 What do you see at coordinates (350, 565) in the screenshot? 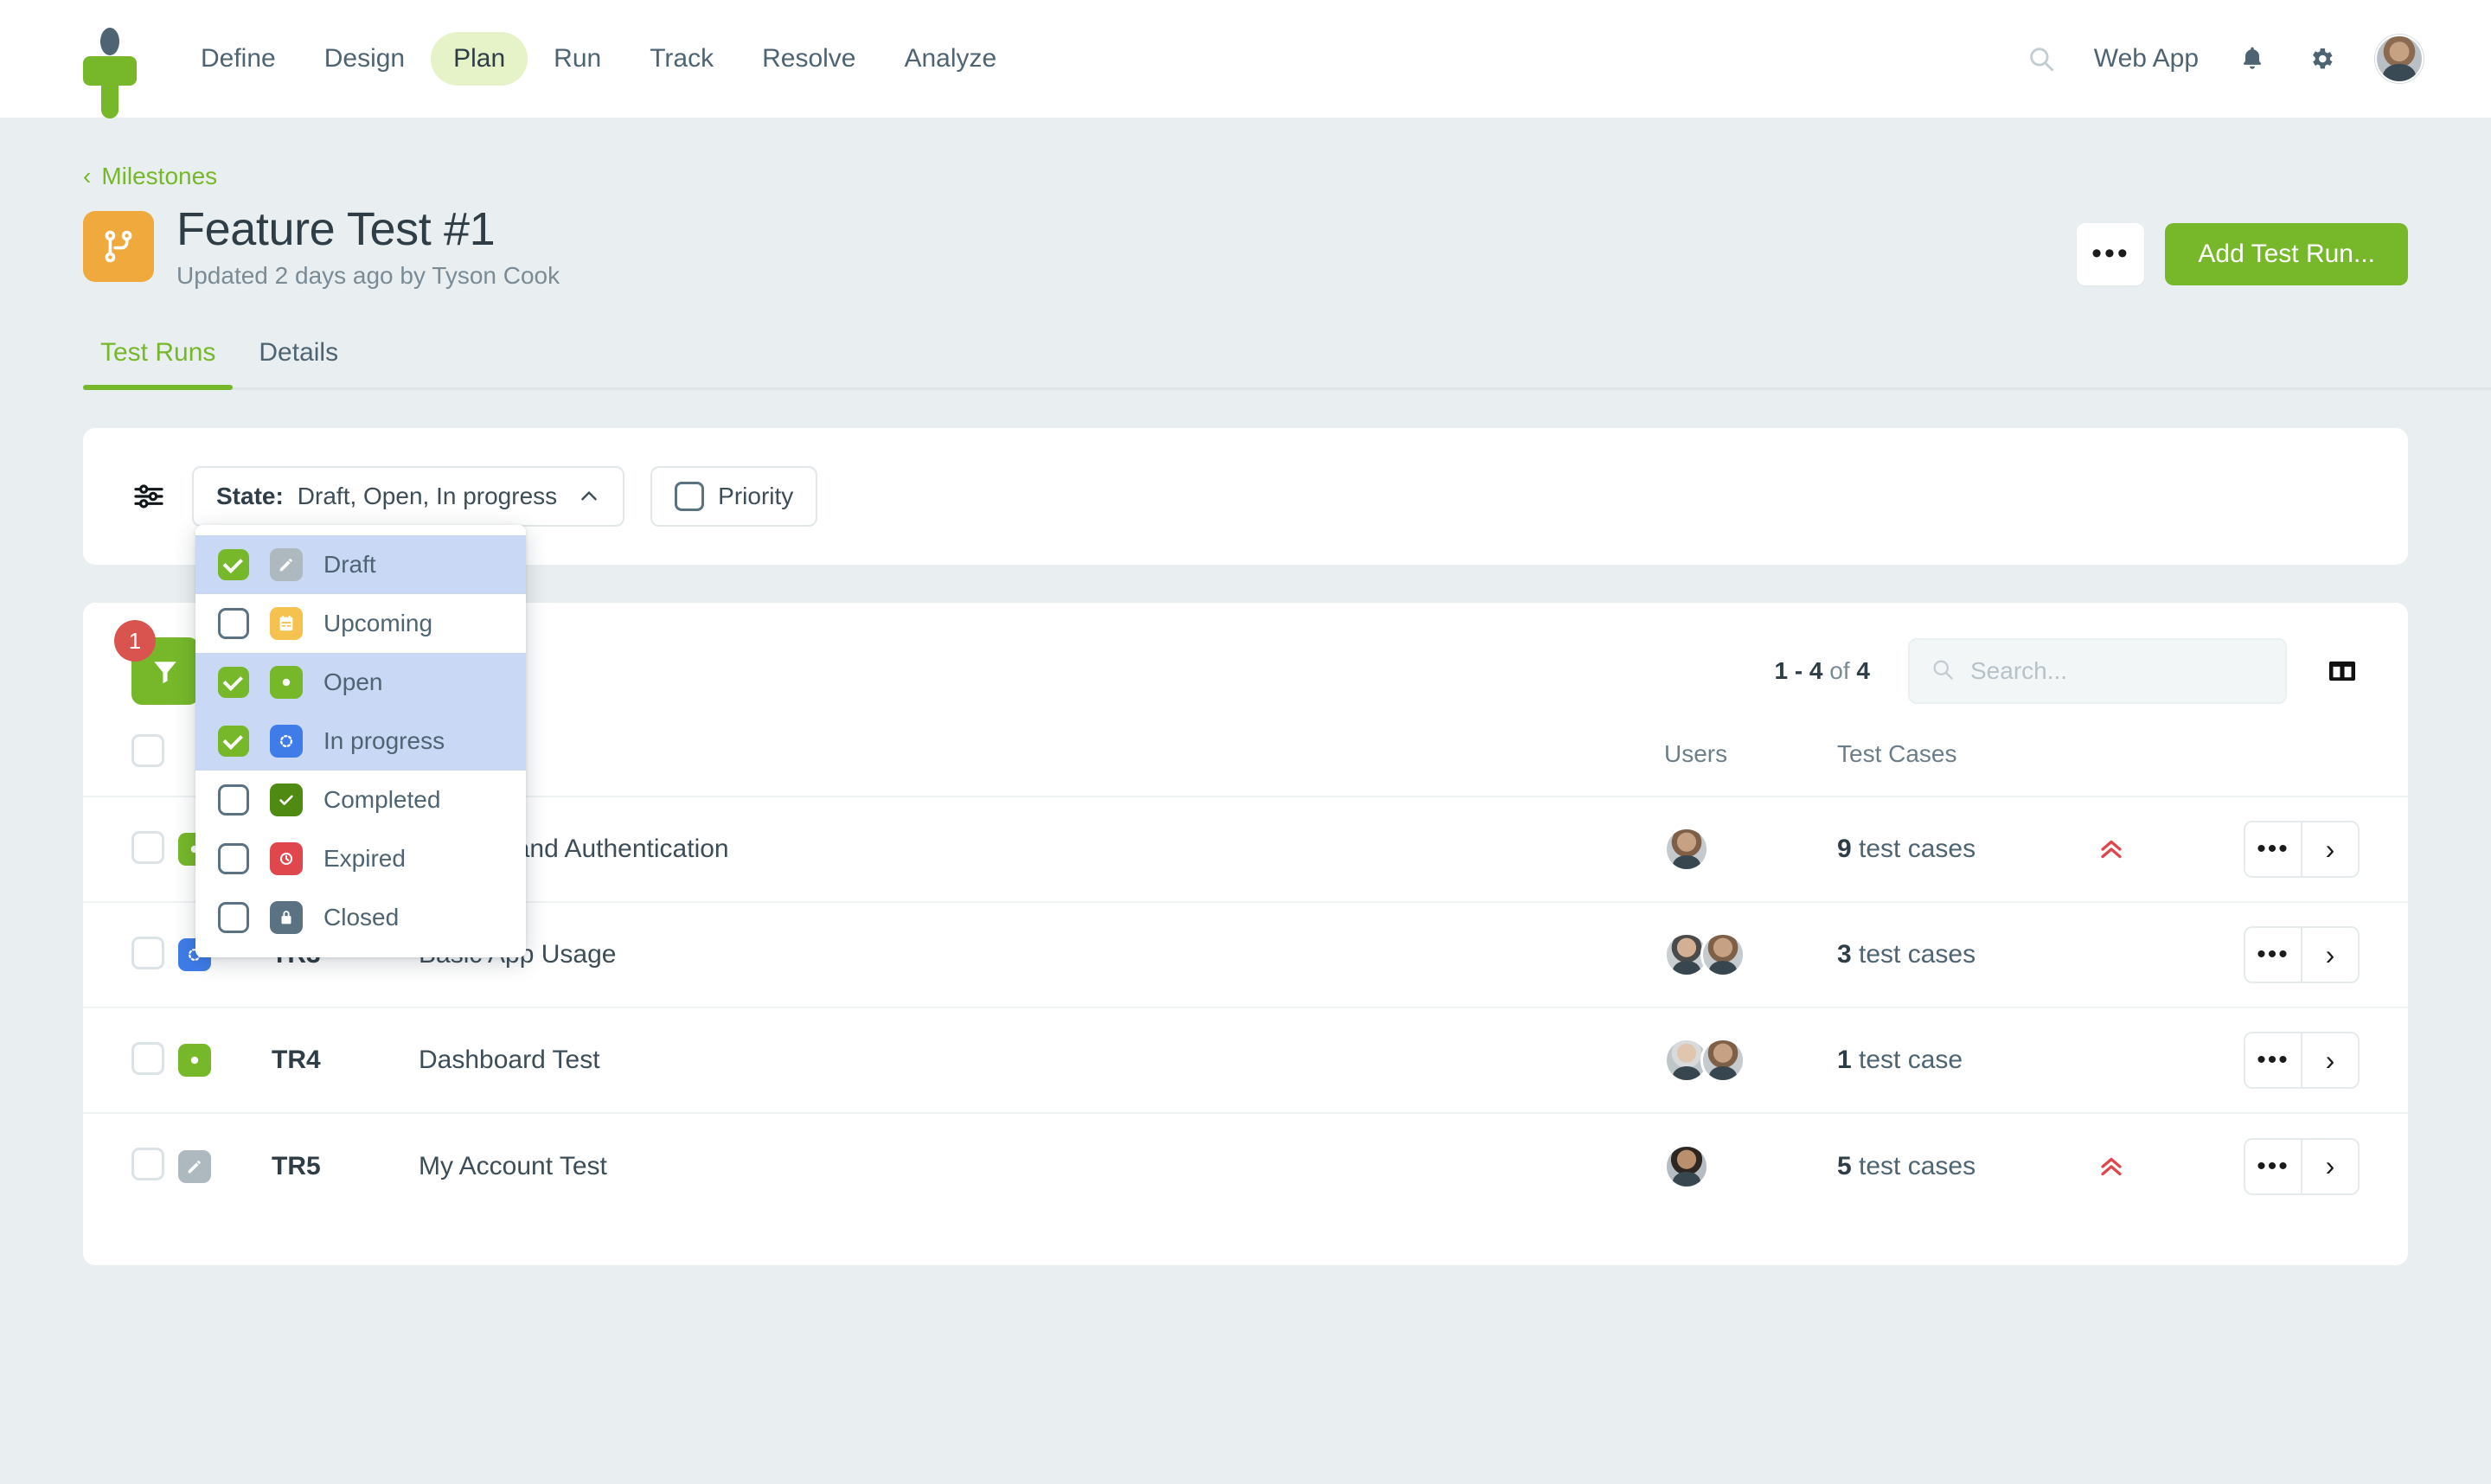
I see `dropdown-option-label: Draft` at bounding box center [350, 565].